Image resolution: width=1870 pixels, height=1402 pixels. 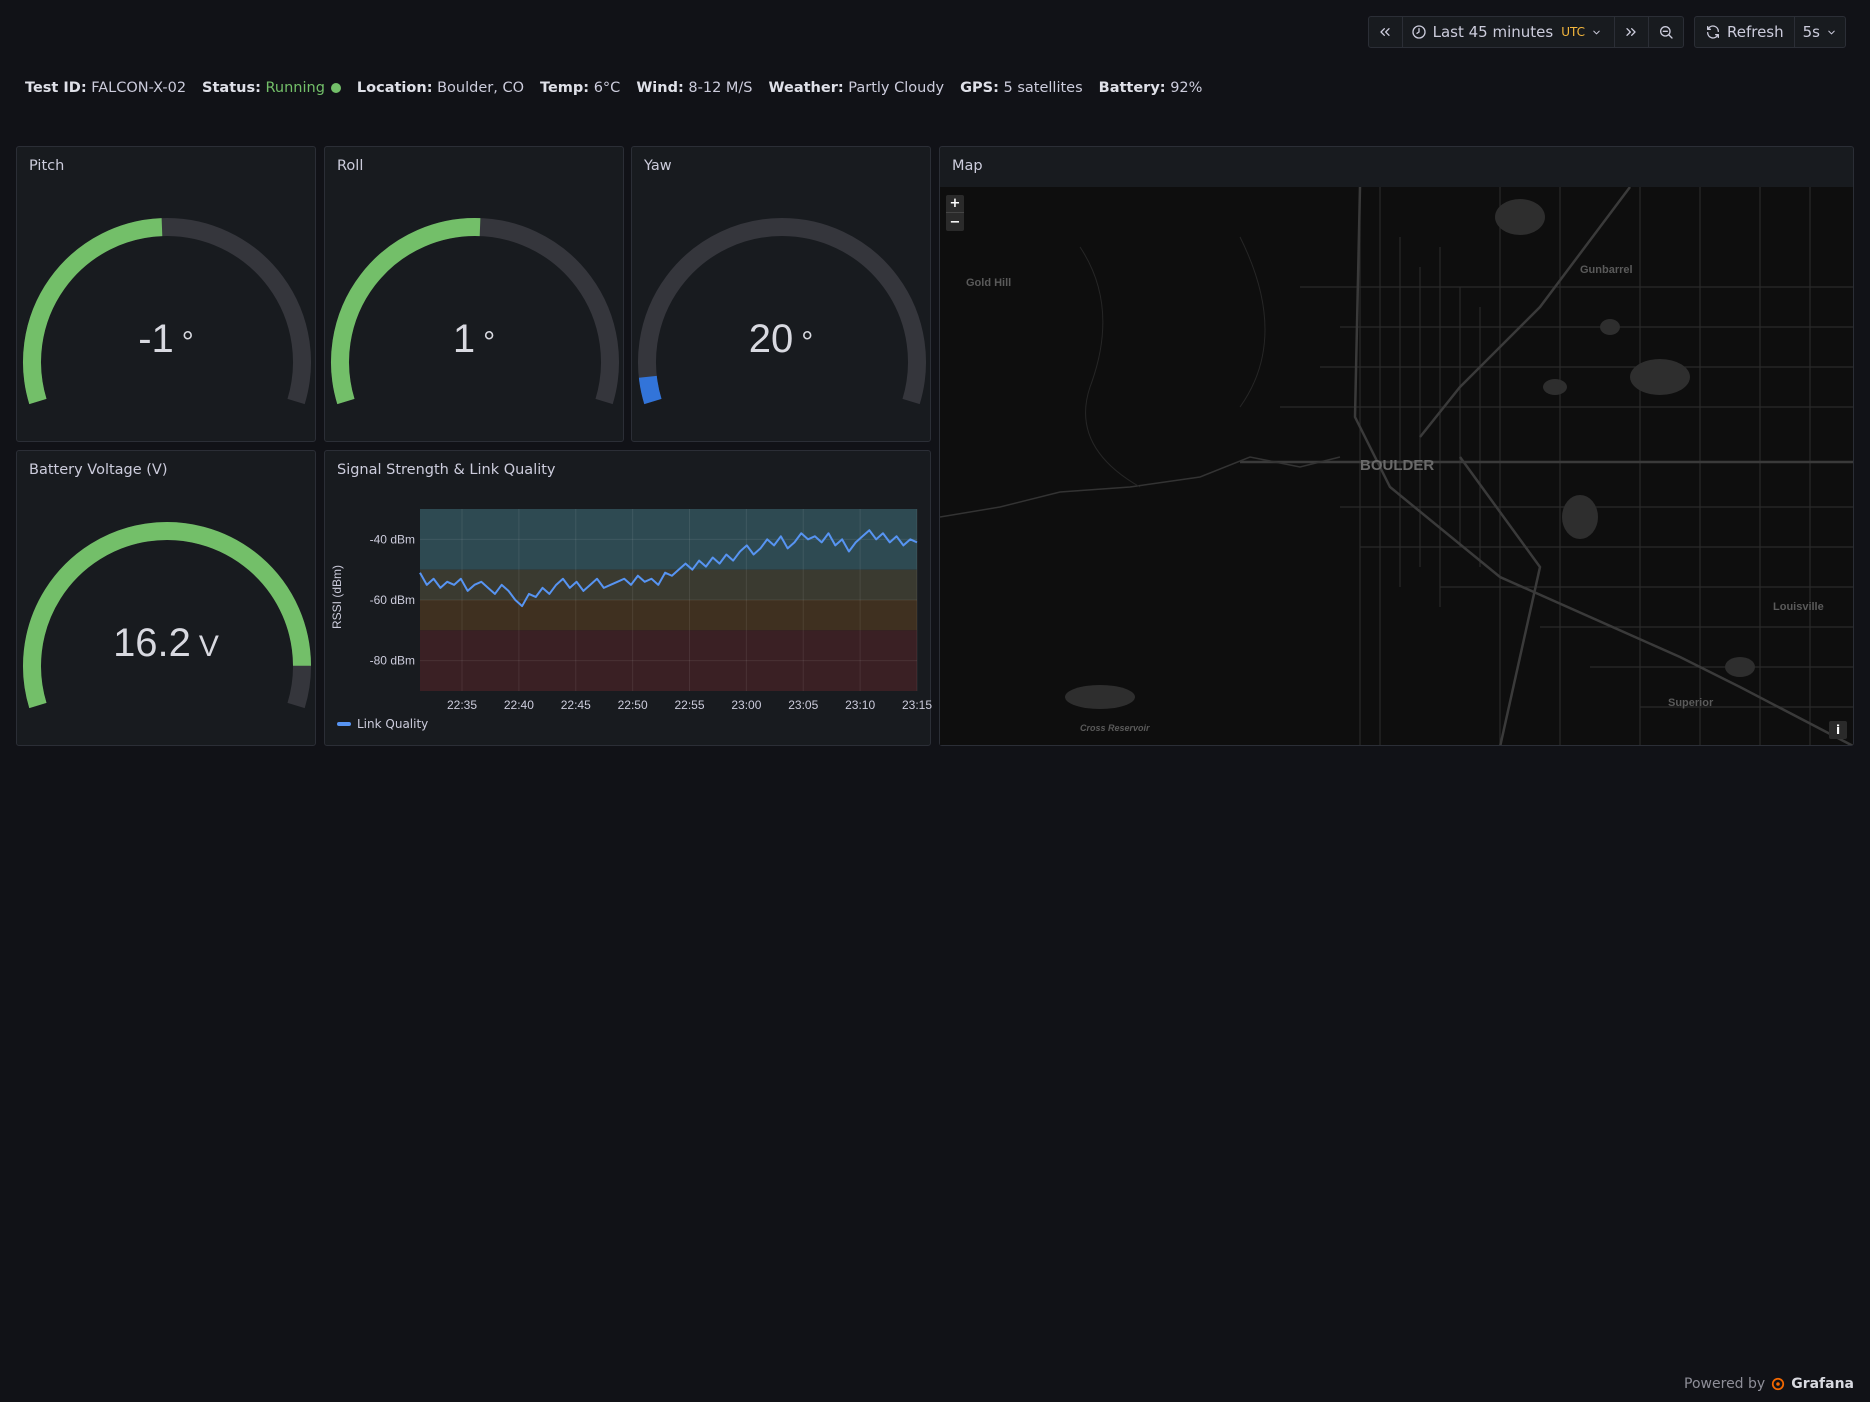 I want to click on roll-value: 1 °, so click(x=474, y=339).